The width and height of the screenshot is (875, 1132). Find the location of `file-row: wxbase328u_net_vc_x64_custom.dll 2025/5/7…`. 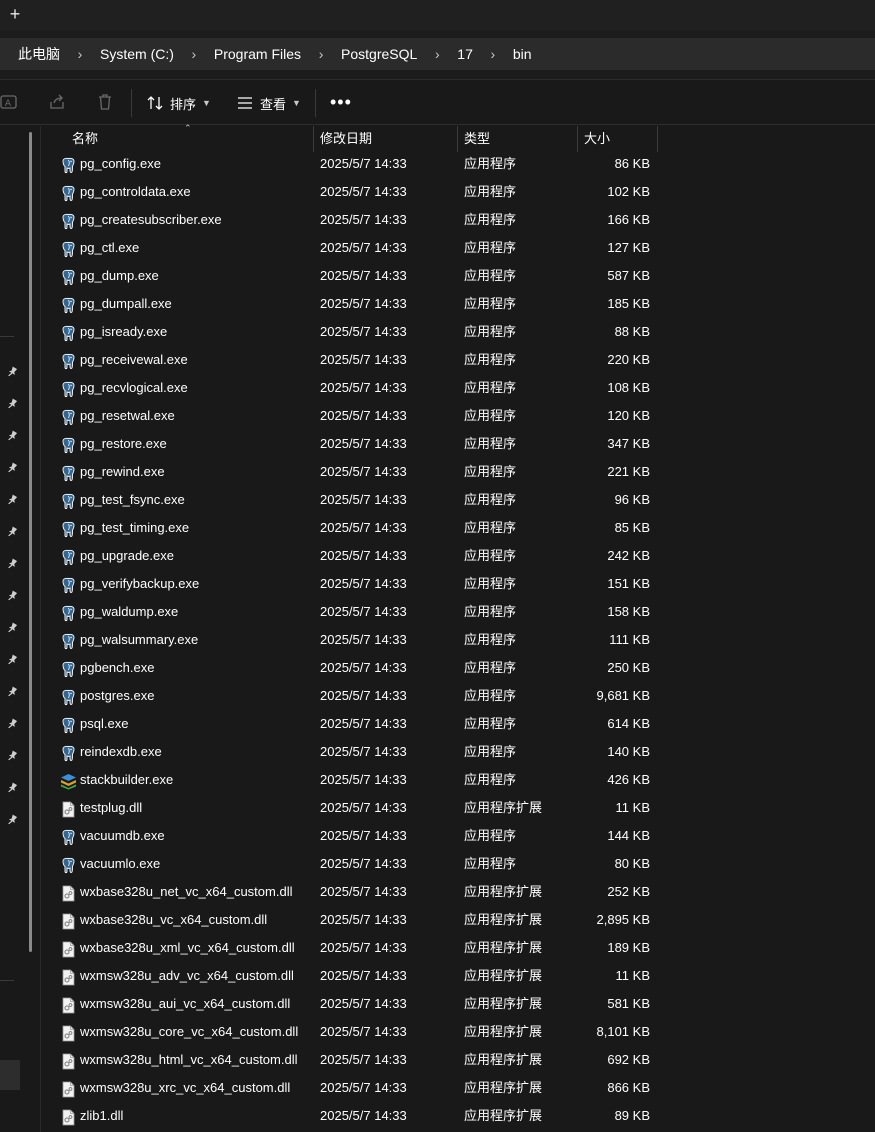

file-row: wxbase328u_net_vc_x64_custom.dll 2025/5/7… is located at coordinates (458, 894).